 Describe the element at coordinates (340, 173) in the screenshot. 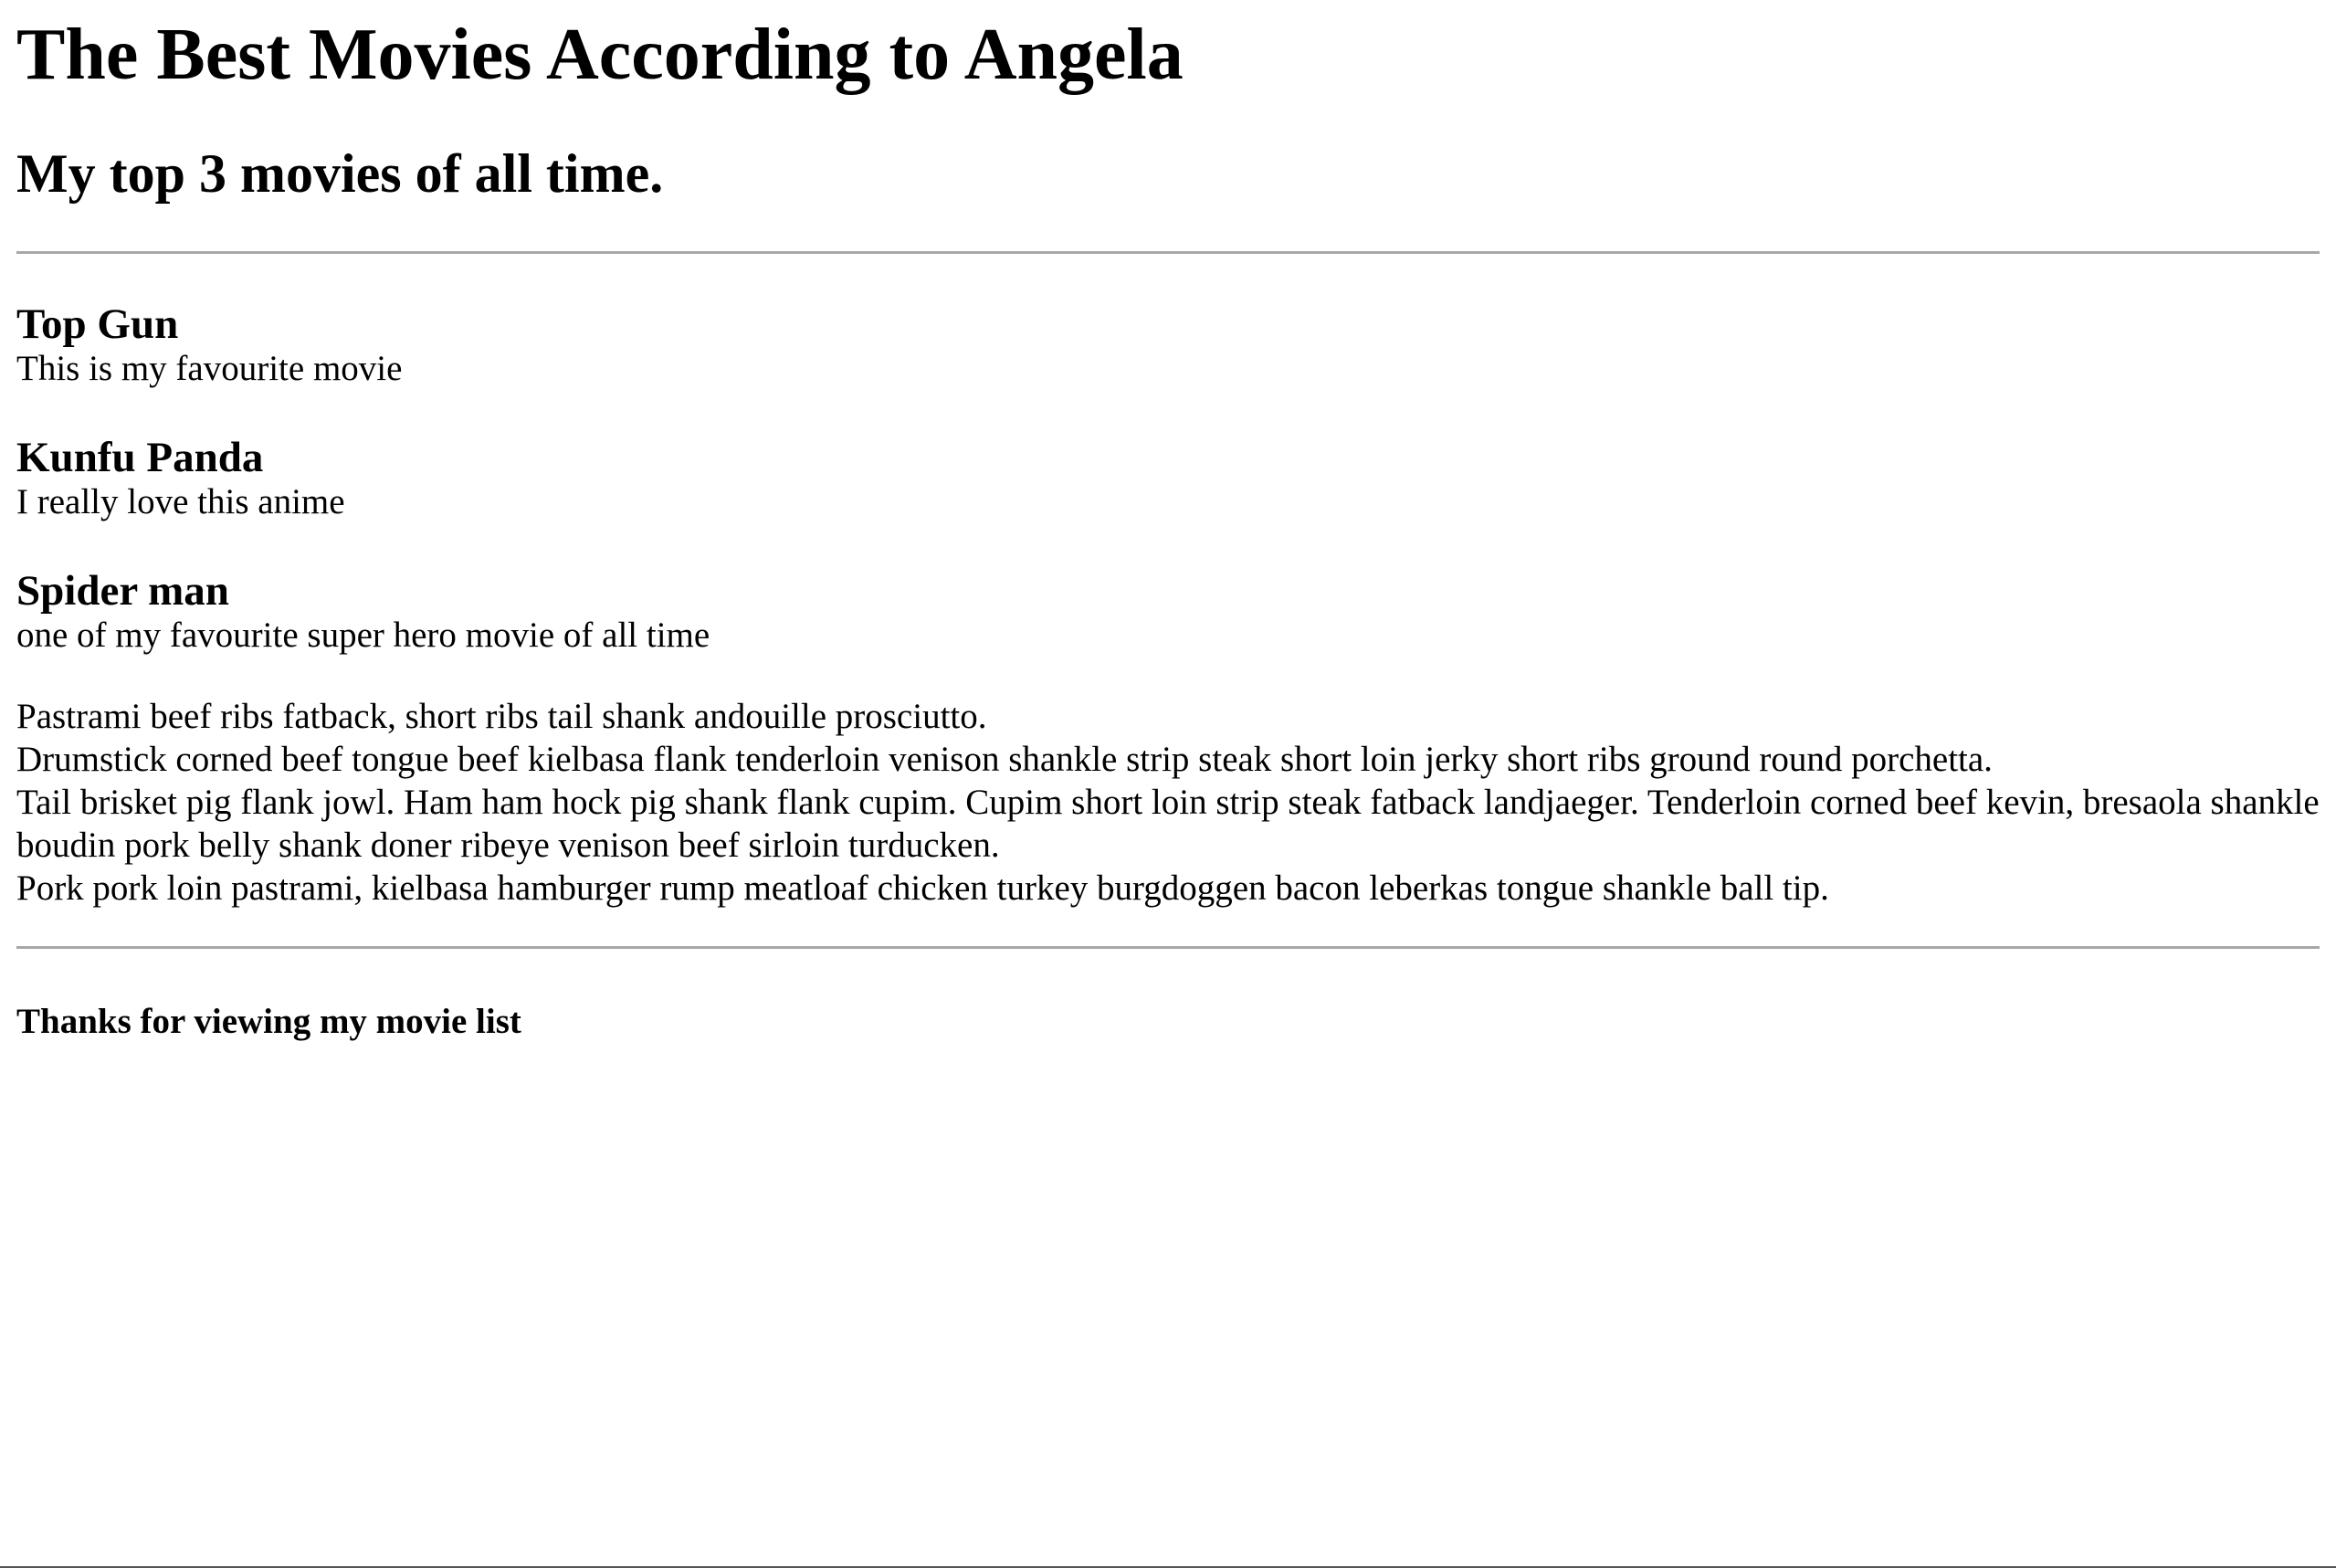

I see `page-subtitle: My top 3 movies of all time.` at that location.